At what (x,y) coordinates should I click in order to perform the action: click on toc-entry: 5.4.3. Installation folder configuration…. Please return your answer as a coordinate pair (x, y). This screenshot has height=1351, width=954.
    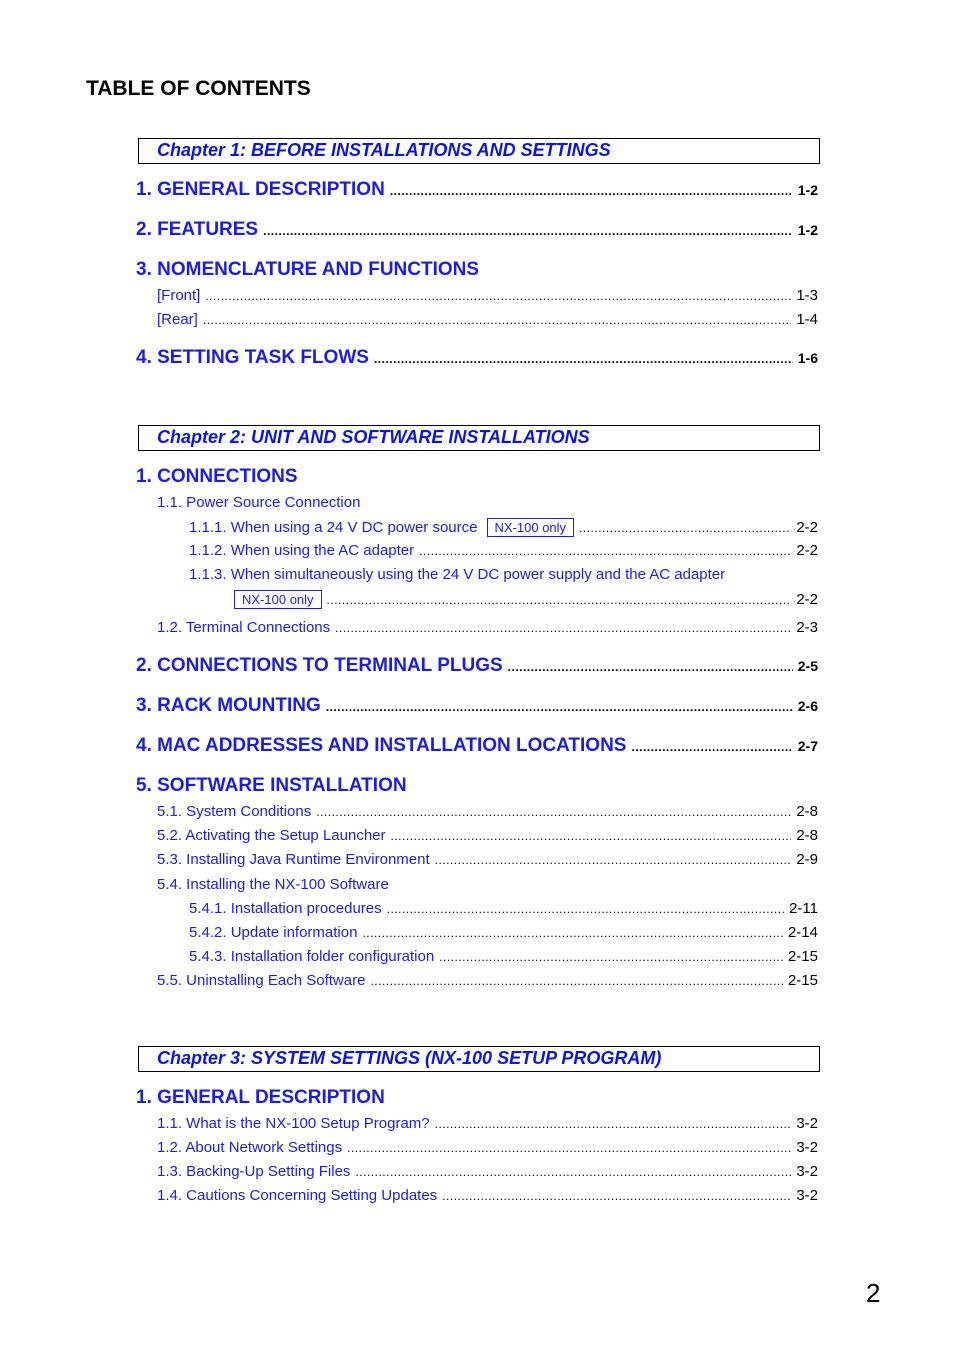
    Looking at the image, I should click on (503, 956).